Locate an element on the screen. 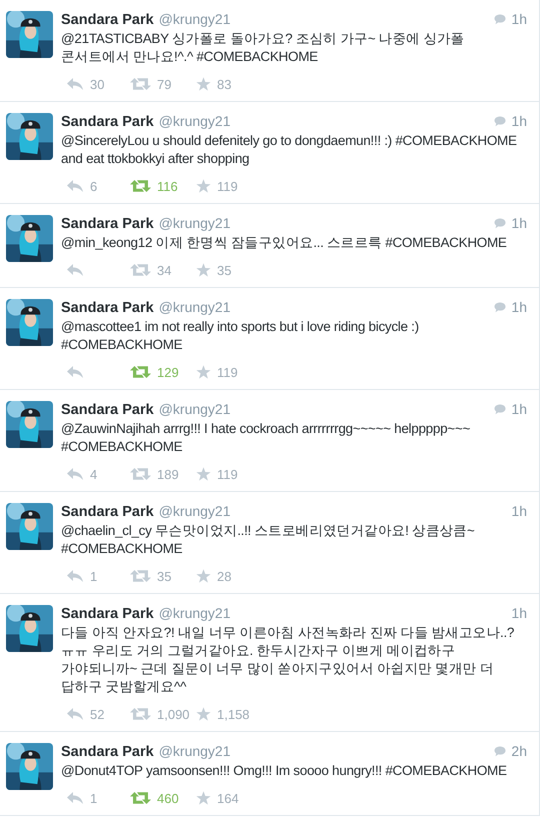 The width and height of the screenshot is (540, 830). retweet-count: 189 is located at coordinates (168, 474).